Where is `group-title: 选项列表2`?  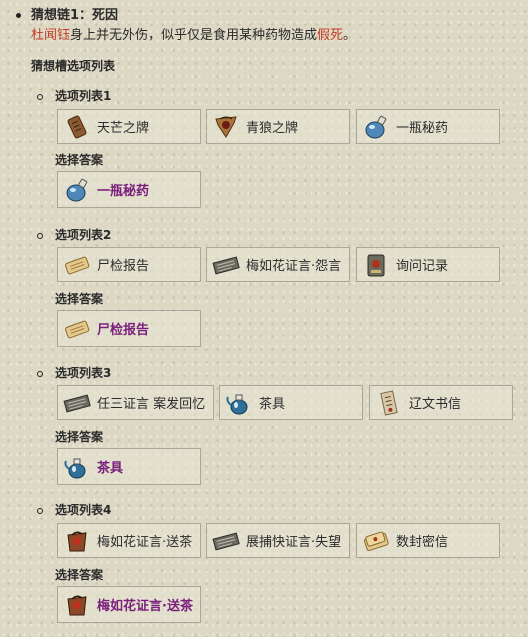 group-title: 选项列表2 is located at coordinates (83, 235).